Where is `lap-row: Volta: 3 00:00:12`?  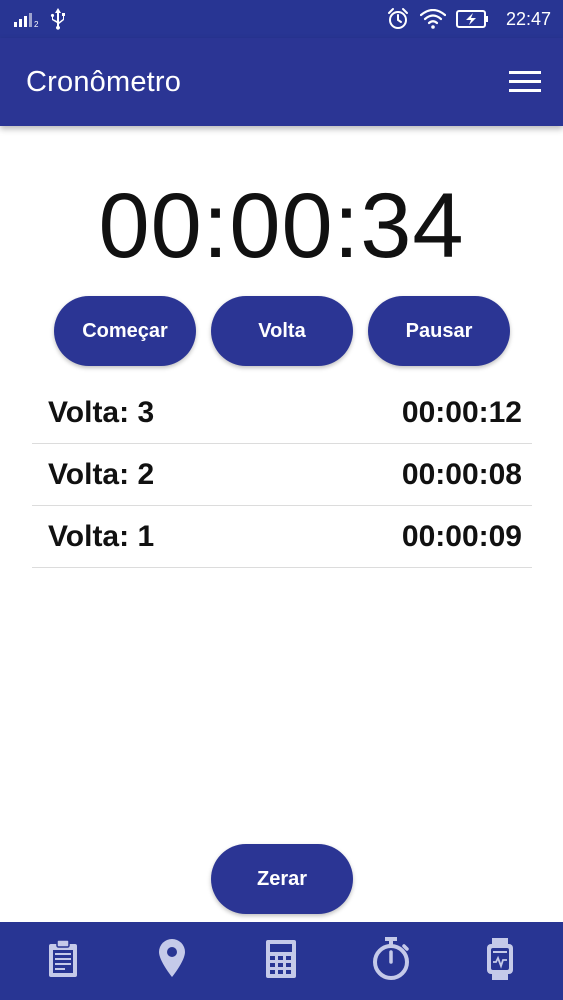 lap-row: Volta: 3 00:00:12 is located at coordinates (282, 413).